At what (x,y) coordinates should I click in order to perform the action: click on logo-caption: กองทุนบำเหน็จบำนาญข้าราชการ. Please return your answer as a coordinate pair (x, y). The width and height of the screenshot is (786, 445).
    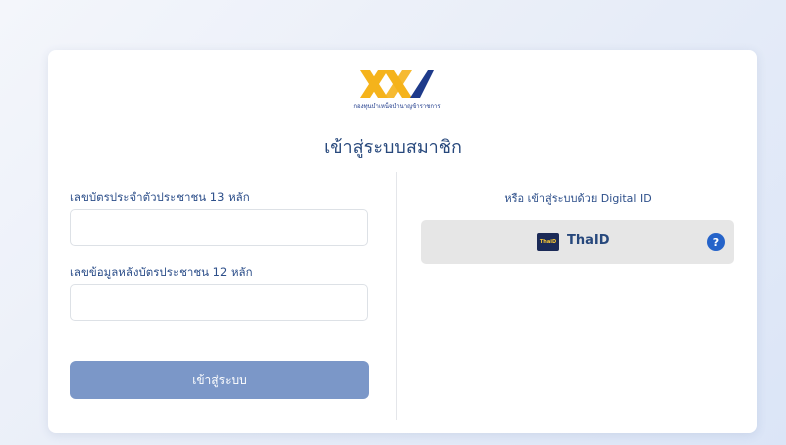
    Looking at the image, I should click on (397, 106).